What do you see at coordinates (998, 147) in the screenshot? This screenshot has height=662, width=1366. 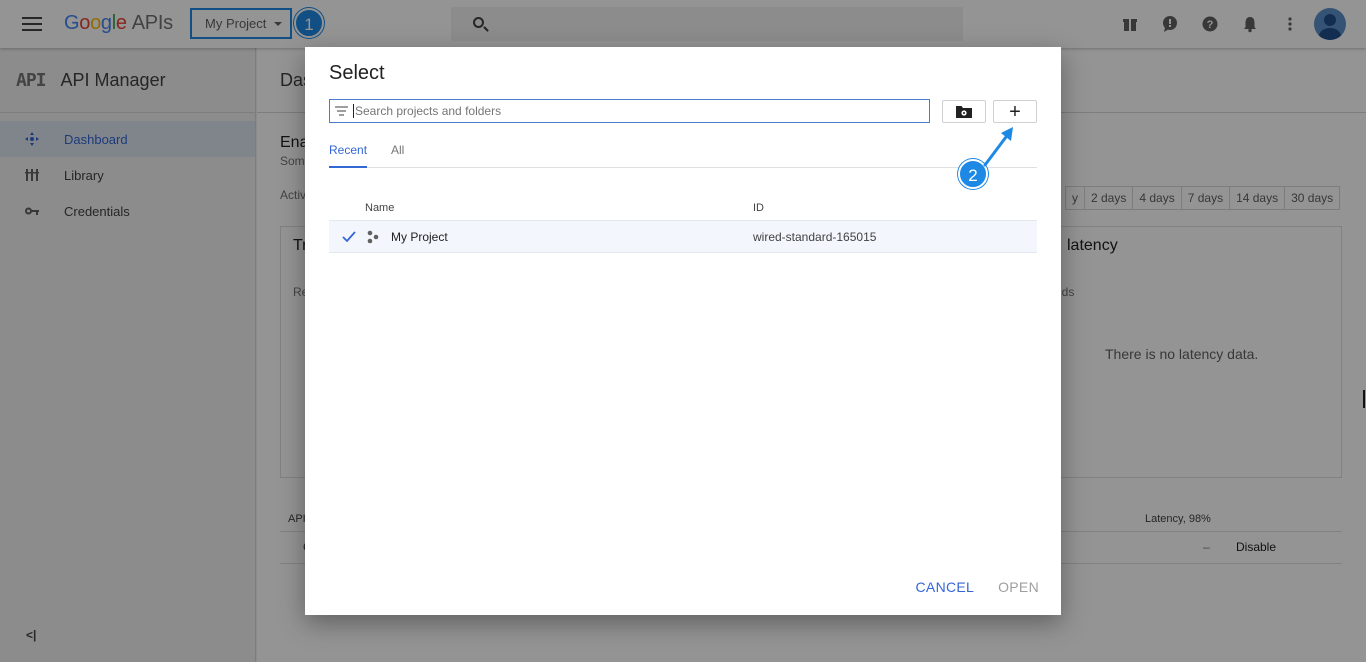 I see `annotation-arrow-icon` at bounding box center [998, 147].